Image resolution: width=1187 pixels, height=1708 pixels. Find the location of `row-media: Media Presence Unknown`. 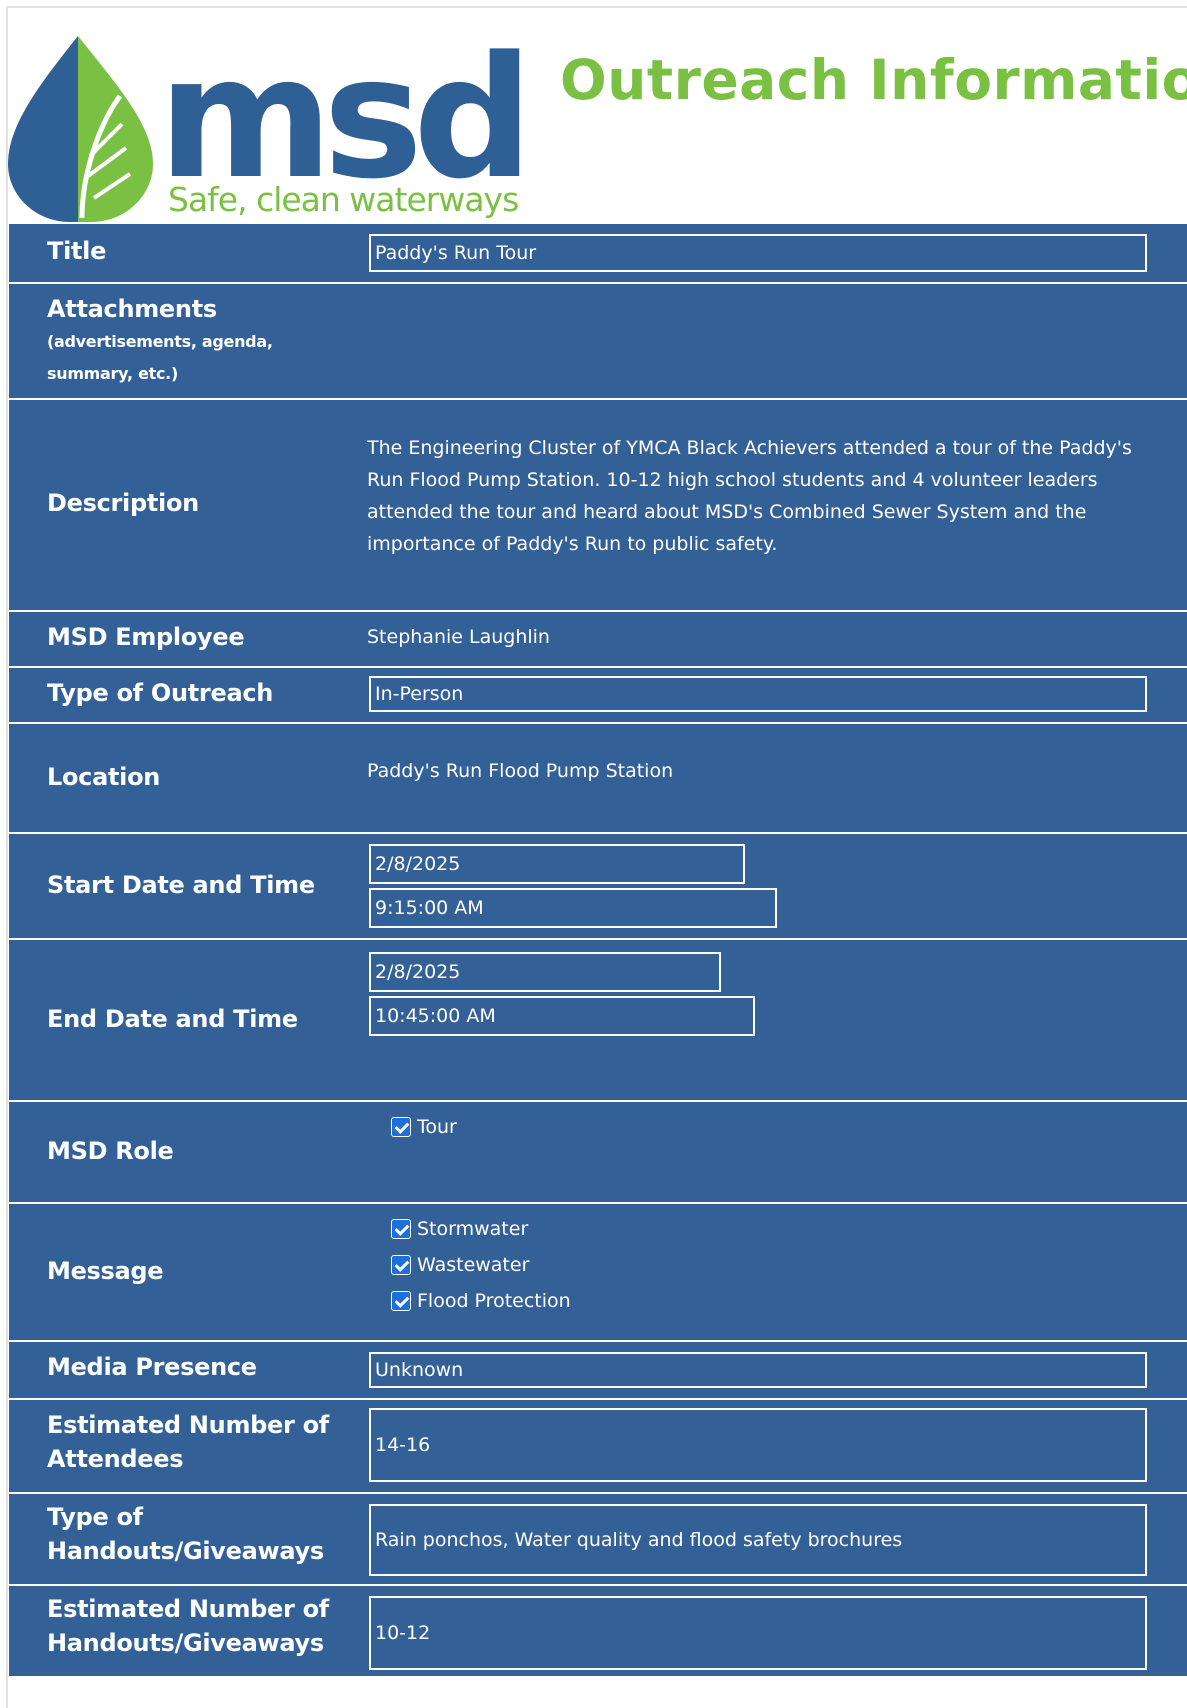

row-media: Media Presence Unknown is located at coordinates (598, 1369).